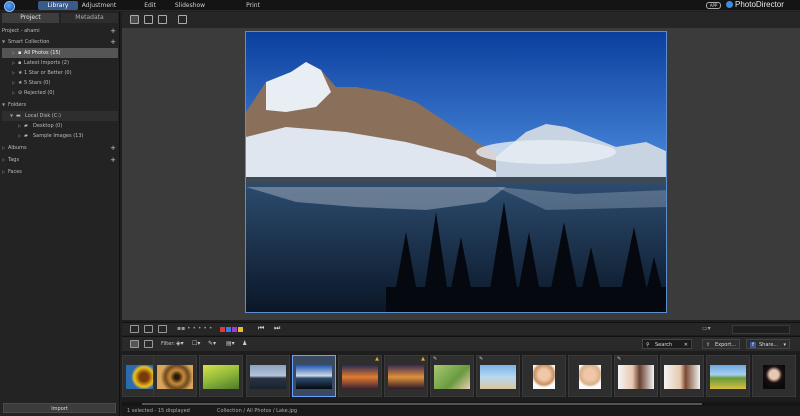  I want to click on smart-collection-header: ▼ Smart Collection +, so click(60, 42).